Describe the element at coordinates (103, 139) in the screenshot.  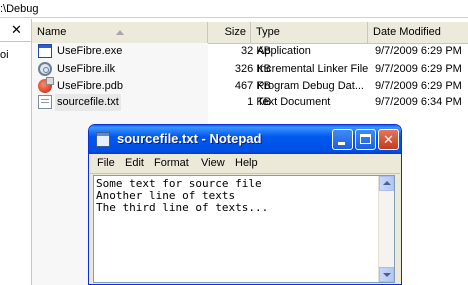
I see `notepad-icon` at that location.